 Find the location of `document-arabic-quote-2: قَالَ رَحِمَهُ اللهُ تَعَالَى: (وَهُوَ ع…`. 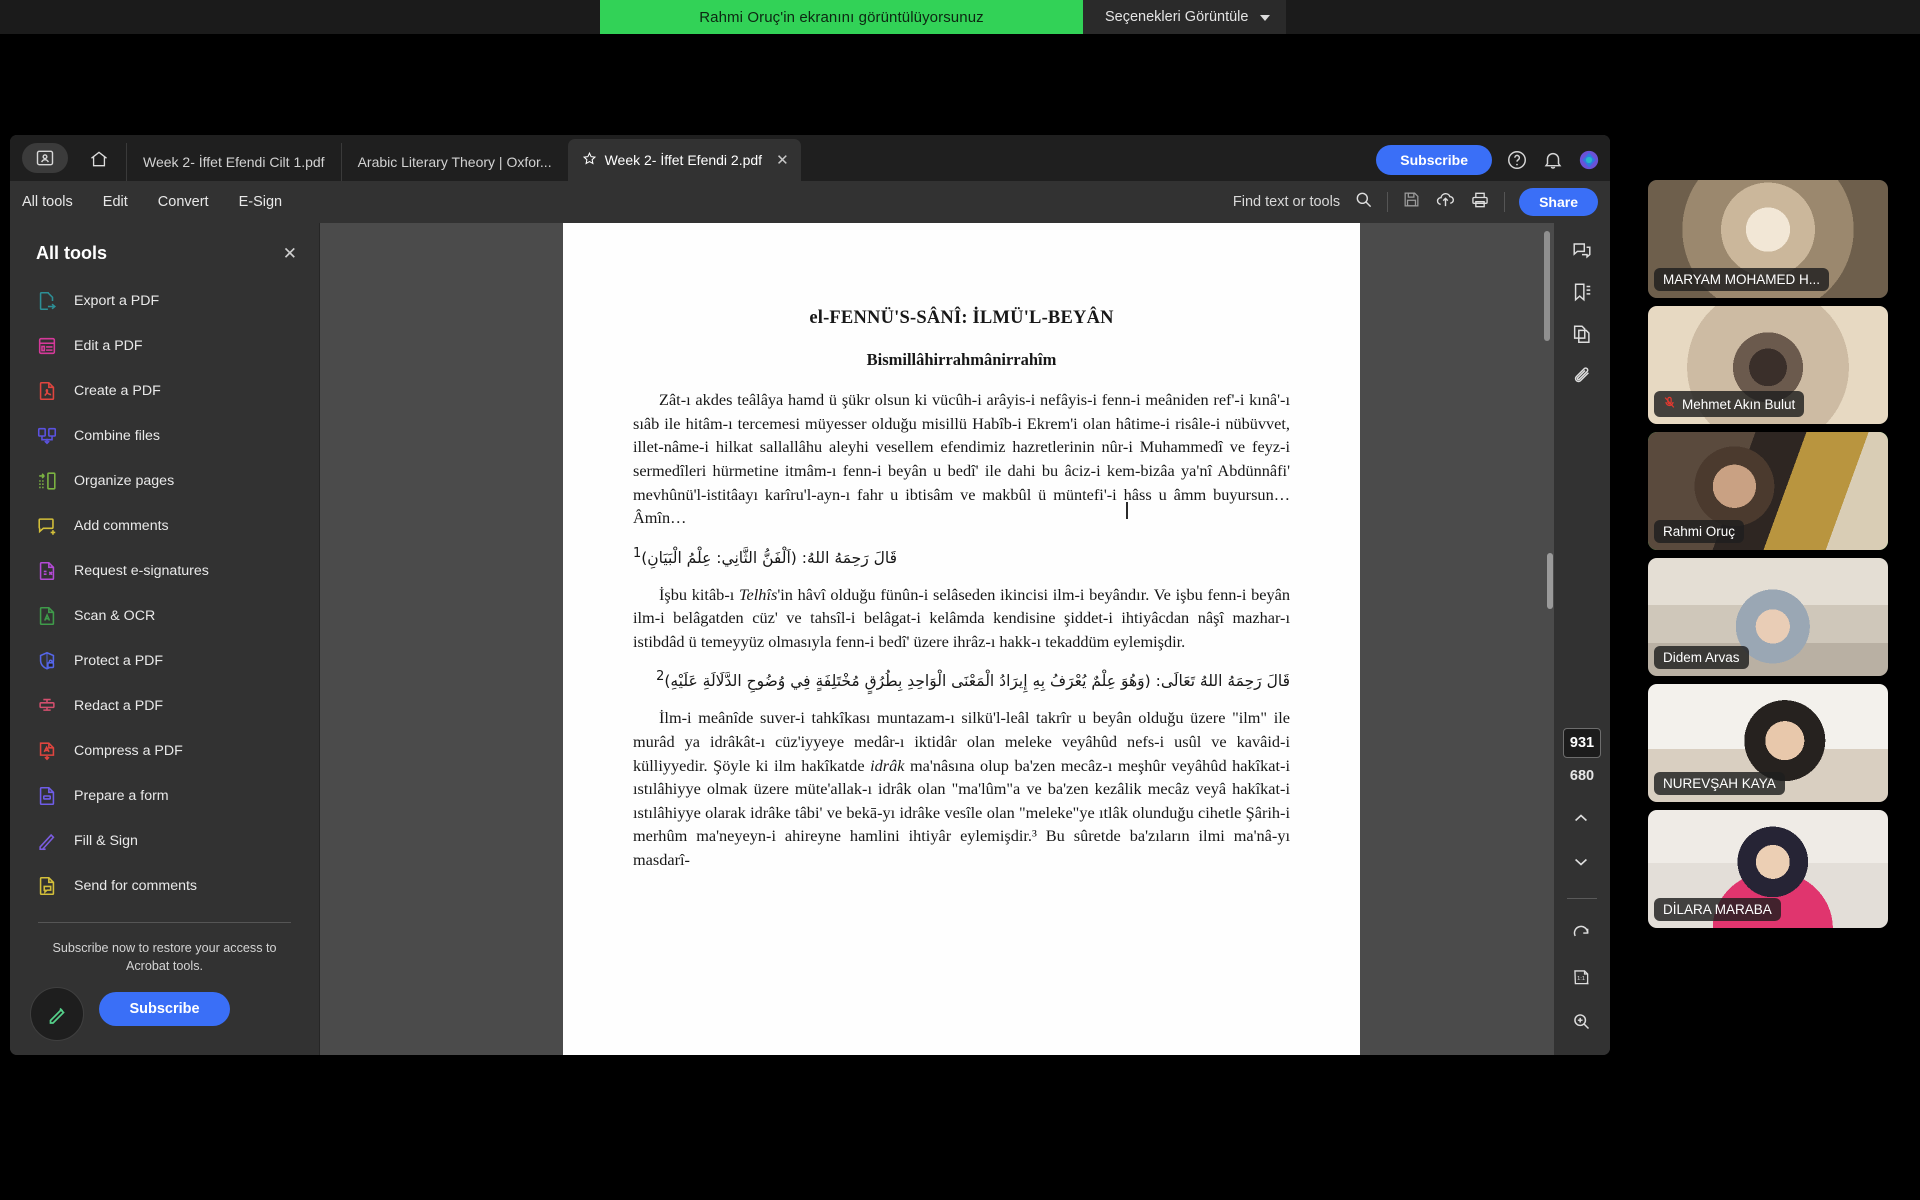

document-arabic-quote-2: قَالَ رَحِمَهُ اللهُ تَعَالَى: (وَهُوَ ع… is located at coordinates (961, 680).